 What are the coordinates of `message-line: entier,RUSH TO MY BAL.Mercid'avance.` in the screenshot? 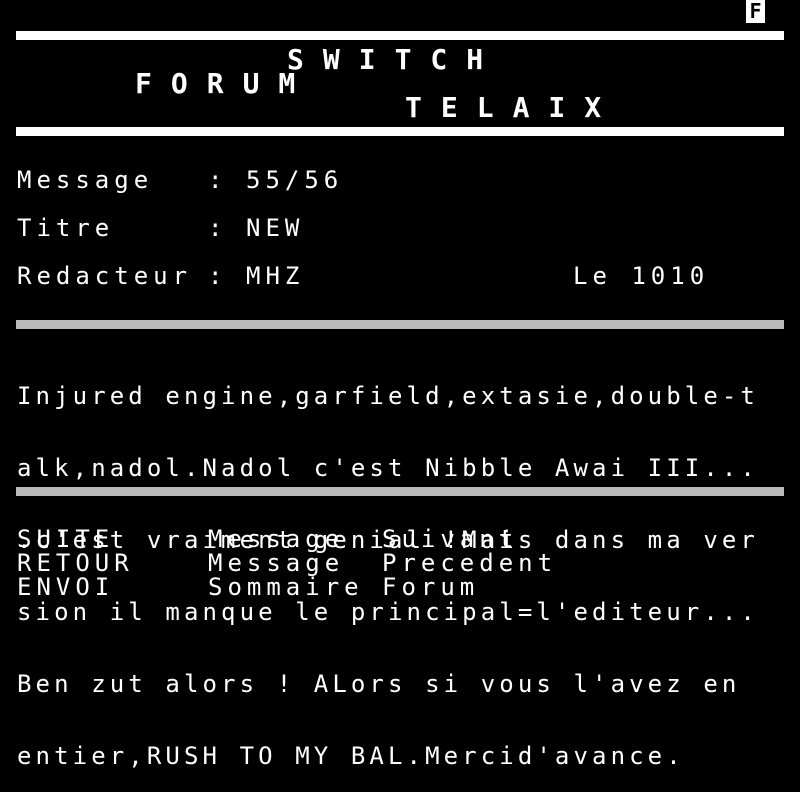 It's located at (351, 756).